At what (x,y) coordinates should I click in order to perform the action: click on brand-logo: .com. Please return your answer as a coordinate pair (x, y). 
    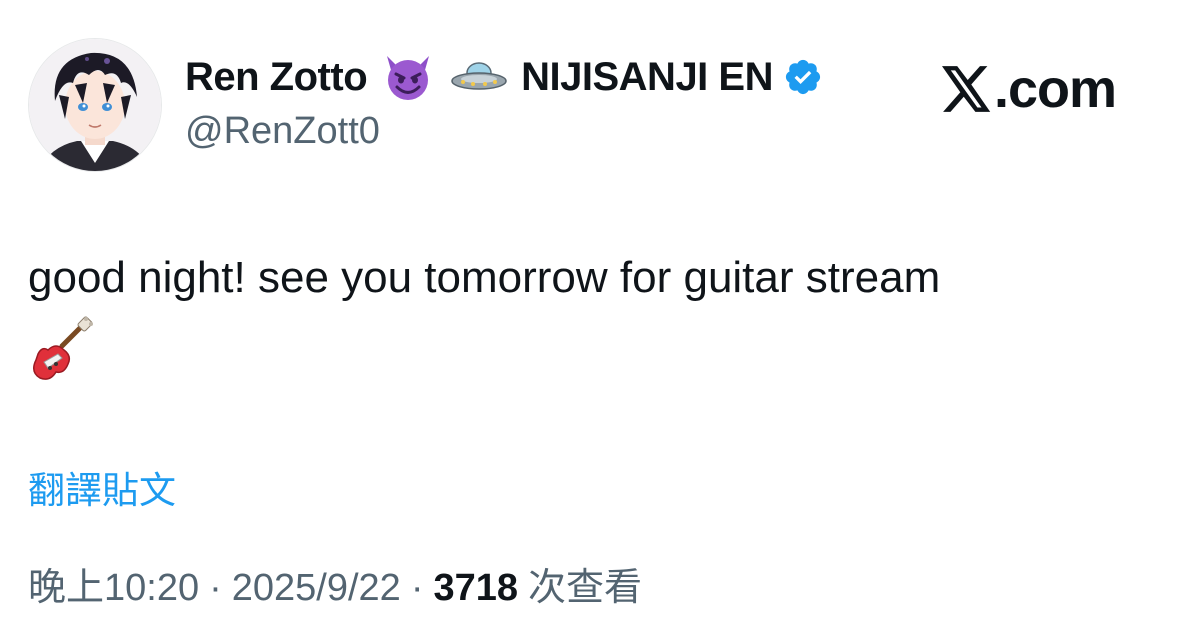
    Looking at the image, I should click on (1029, 89).